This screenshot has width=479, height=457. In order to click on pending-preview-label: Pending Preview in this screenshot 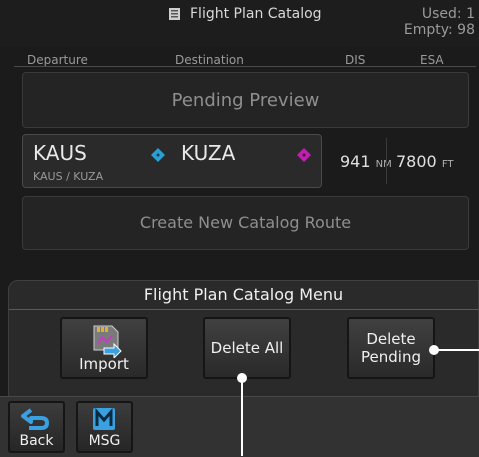, I will do `click(245, 100)`.